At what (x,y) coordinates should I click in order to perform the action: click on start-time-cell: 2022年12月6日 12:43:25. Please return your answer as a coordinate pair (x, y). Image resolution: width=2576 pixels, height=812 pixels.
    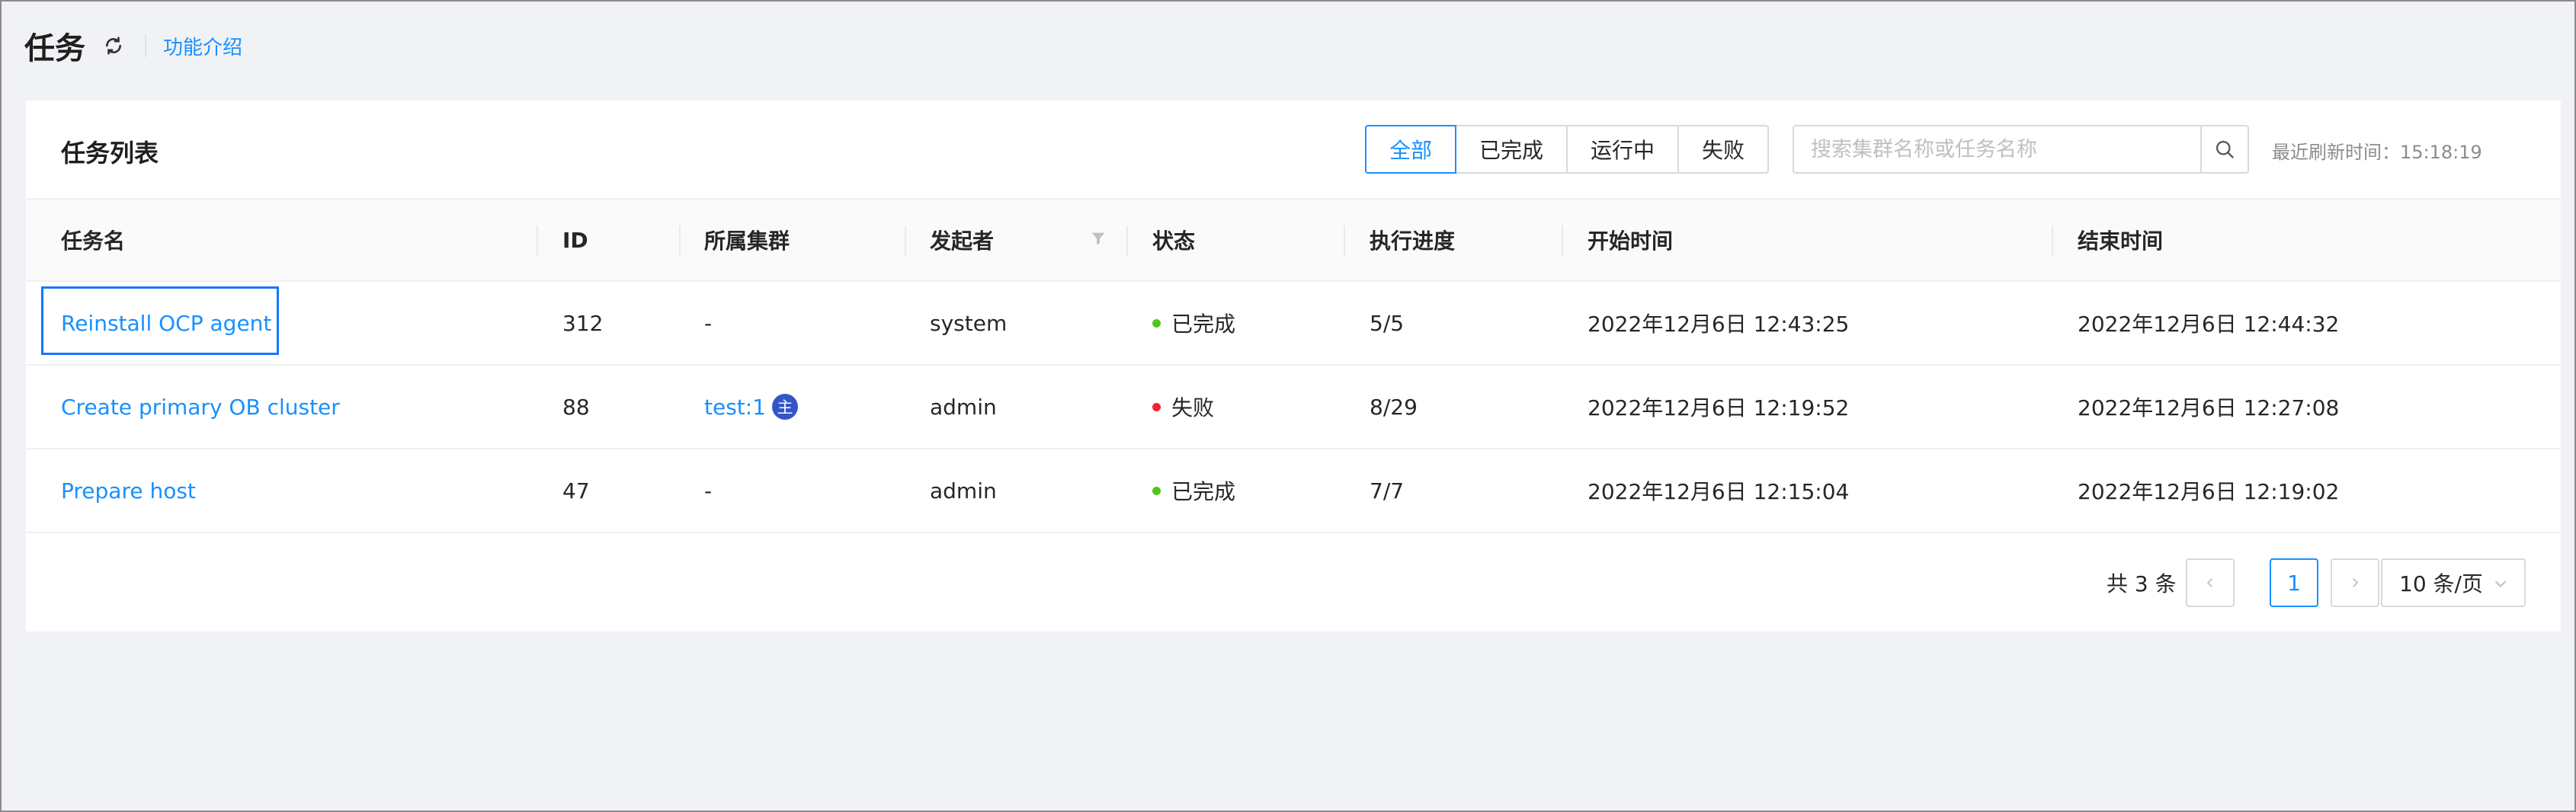
    Looking at the image, I should click on (1719, 324).